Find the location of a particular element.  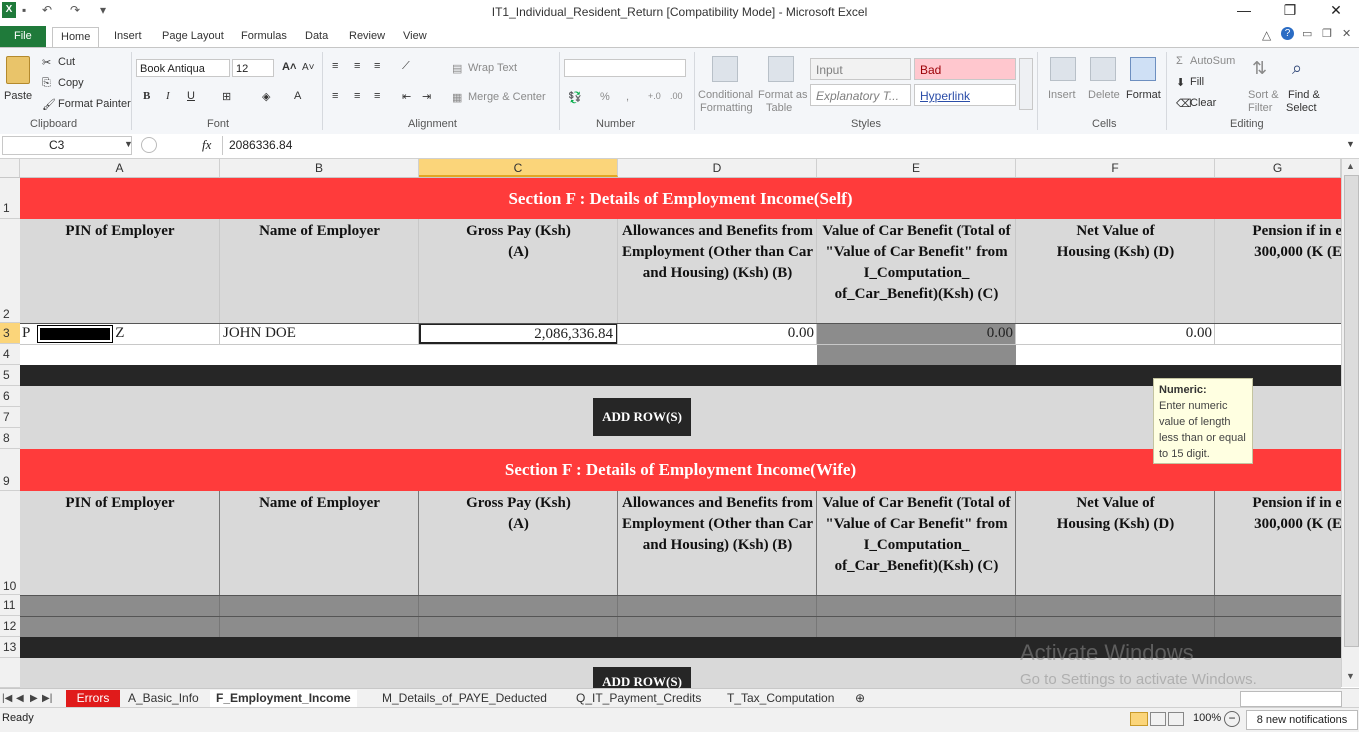

vertical-scrollbar: ▲ ▼ is located at coordinates (1350, 423).